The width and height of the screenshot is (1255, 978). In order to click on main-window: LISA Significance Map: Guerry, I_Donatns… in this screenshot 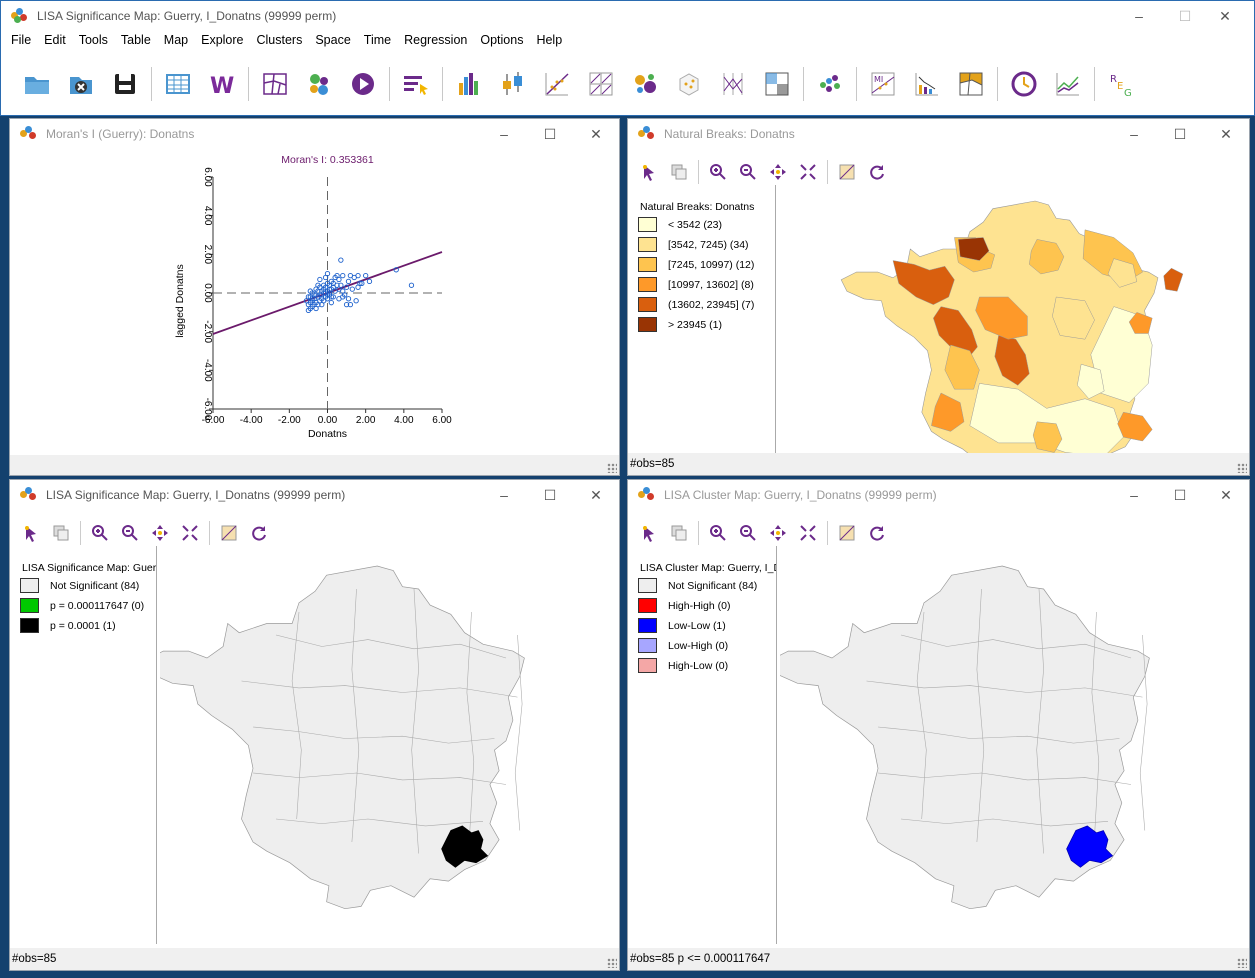, I will do `click(627, 58)`.